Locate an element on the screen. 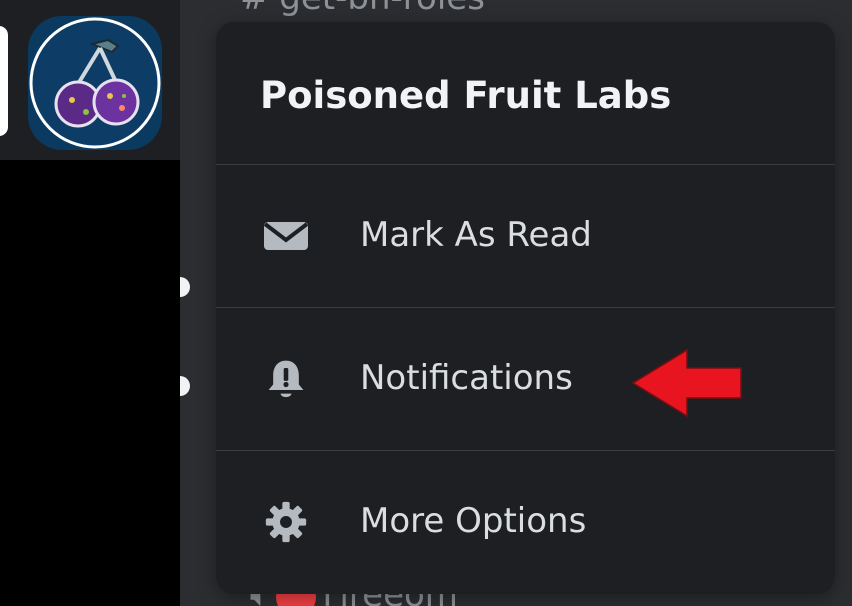  menu-item-label: More Options is located at coordinates (473, 521).